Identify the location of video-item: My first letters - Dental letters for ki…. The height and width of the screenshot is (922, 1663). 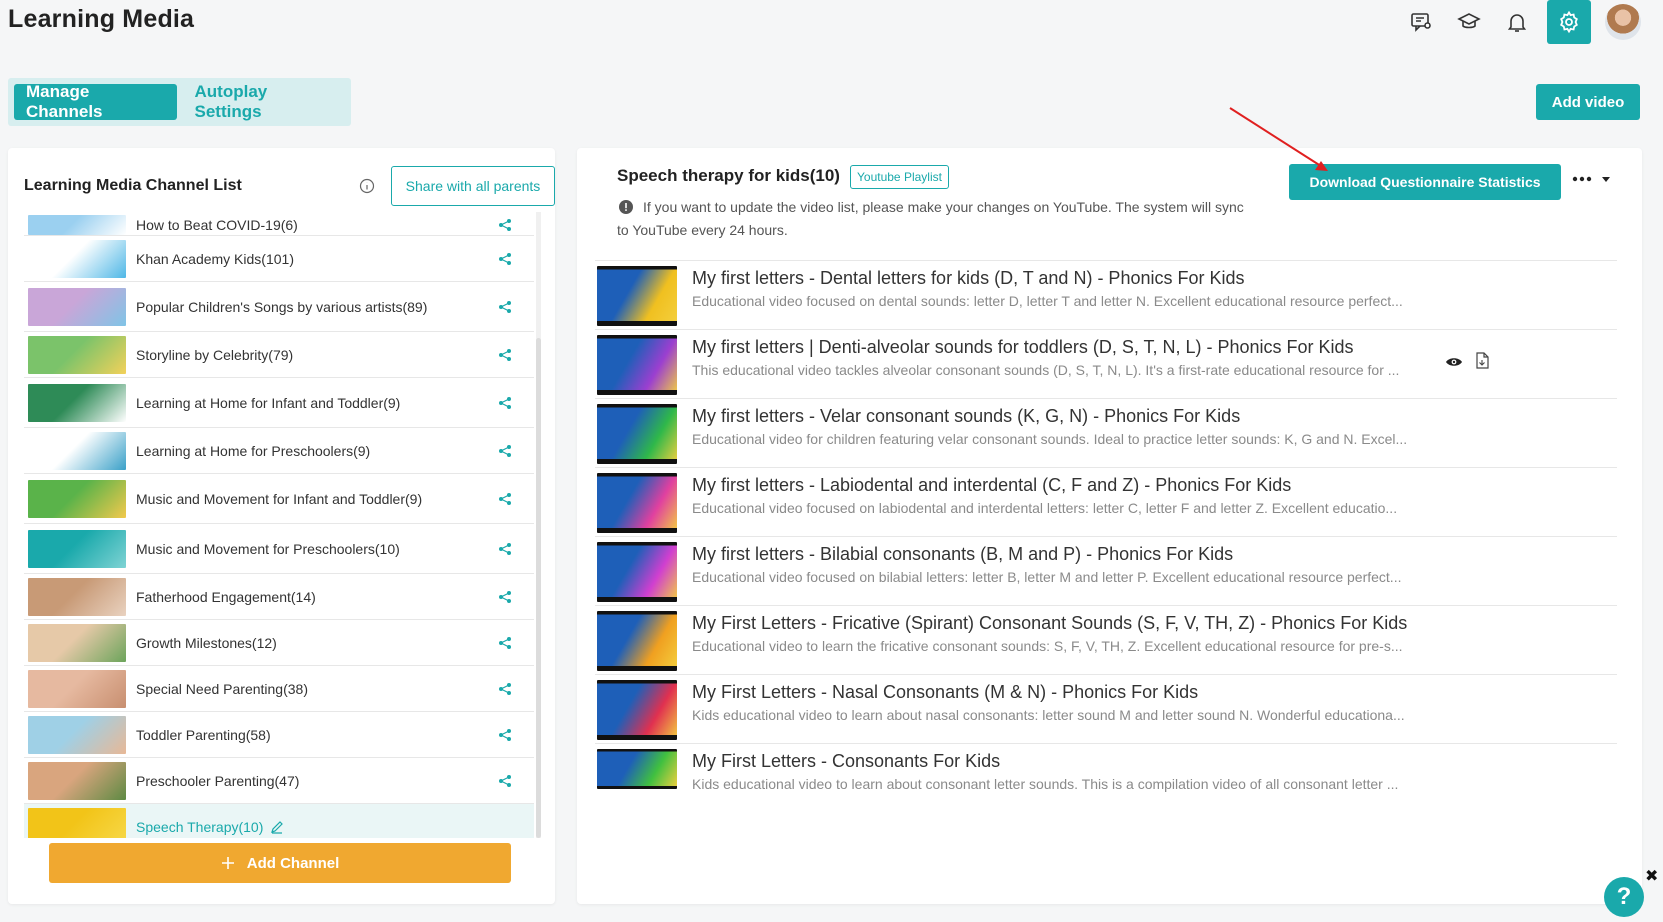
(1106, 294).